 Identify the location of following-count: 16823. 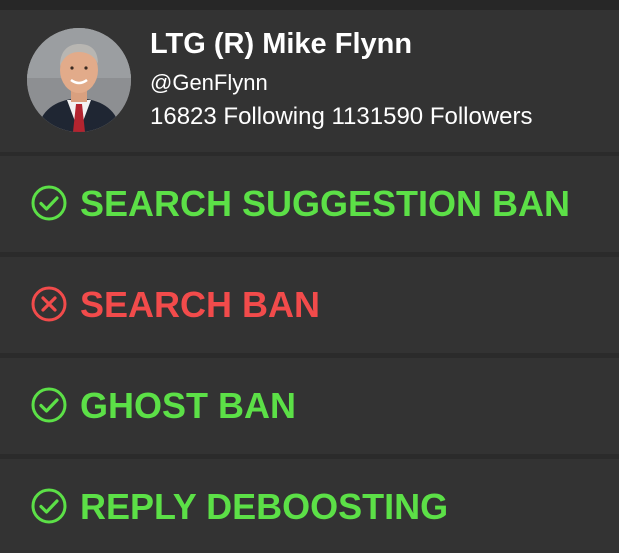
(183, 116).